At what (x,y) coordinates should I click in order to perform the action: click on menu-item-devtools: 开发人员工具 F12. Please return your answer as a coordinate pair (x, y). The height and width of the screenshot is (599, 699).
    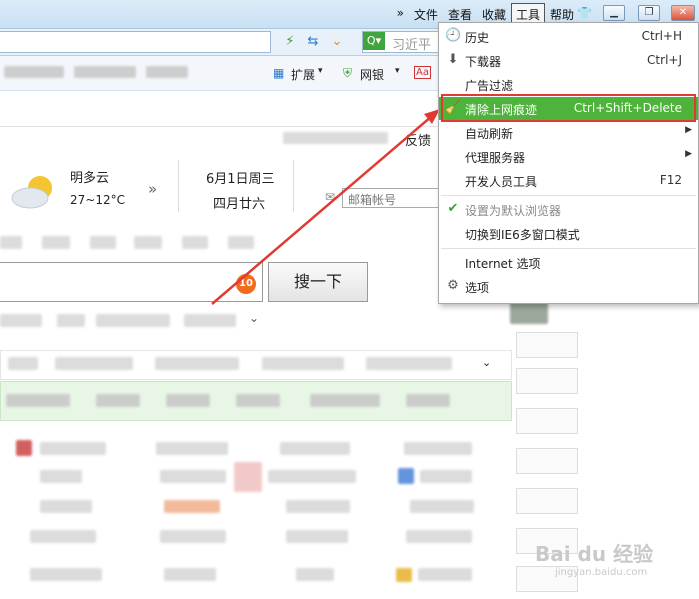
    Looking at the image, I should click on (568, 180).